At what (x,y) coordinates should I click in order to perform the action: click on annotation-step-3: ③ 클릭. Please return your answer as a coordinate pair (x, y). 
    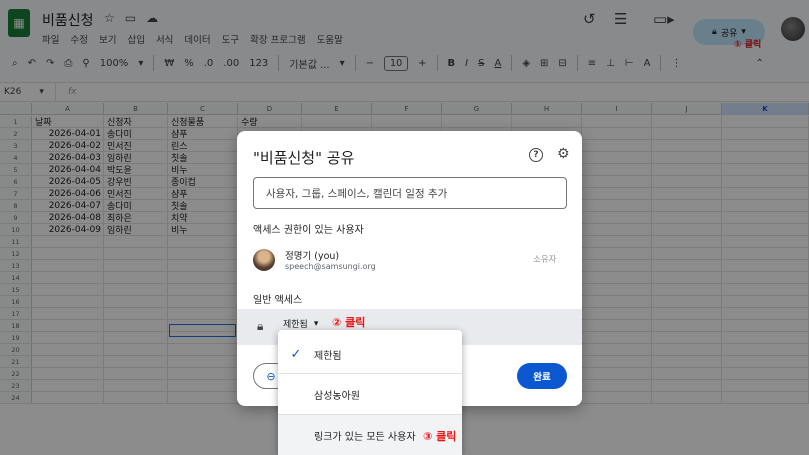
    Looking at the image, I should click on (440, 436).